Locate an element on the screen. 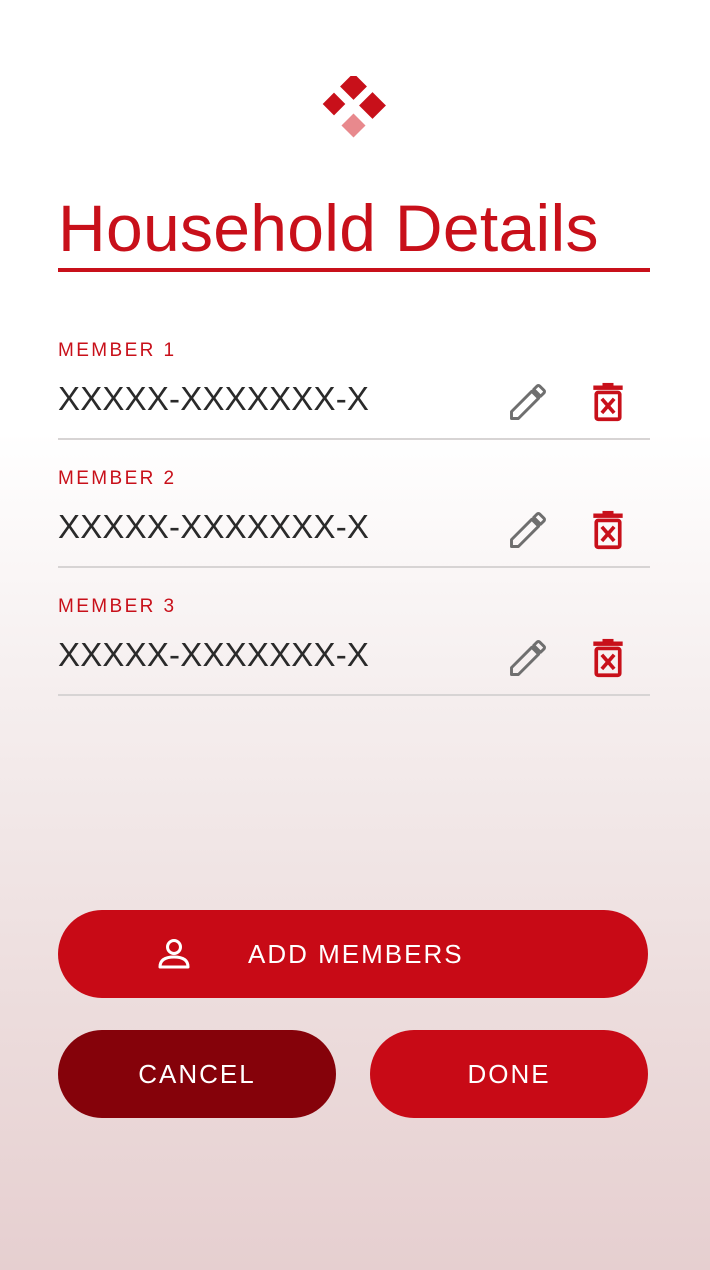 Image resolution: width=710 pixels, height=1270 pixels. done-button: DONE is located at coordinates (509, 1074).